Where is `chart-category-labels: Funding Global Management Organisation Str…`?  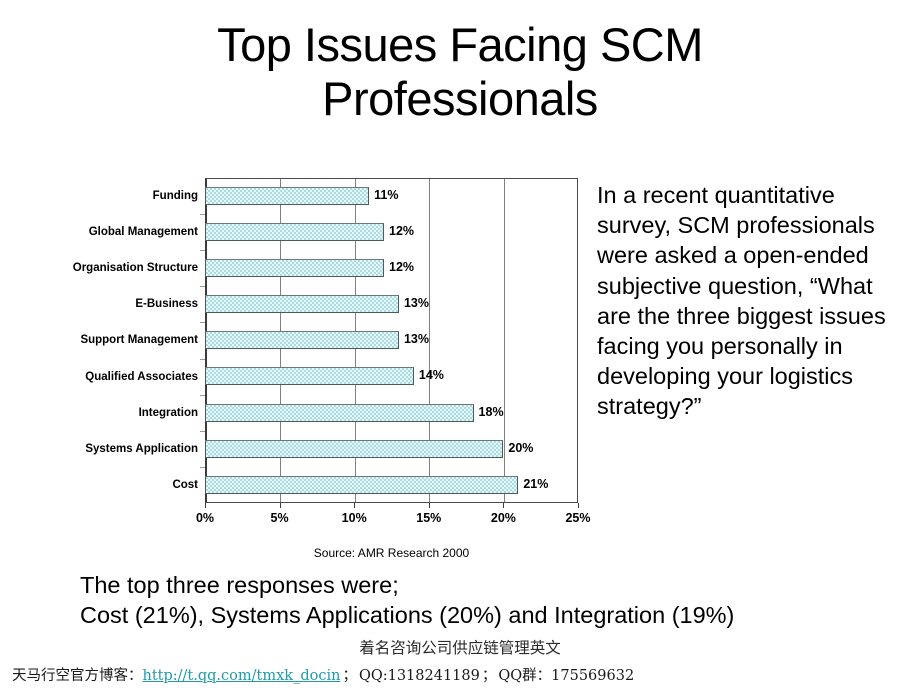 chart-category-labels: Funding Global Management Organisation Str… is located at coordinates (130, 340).